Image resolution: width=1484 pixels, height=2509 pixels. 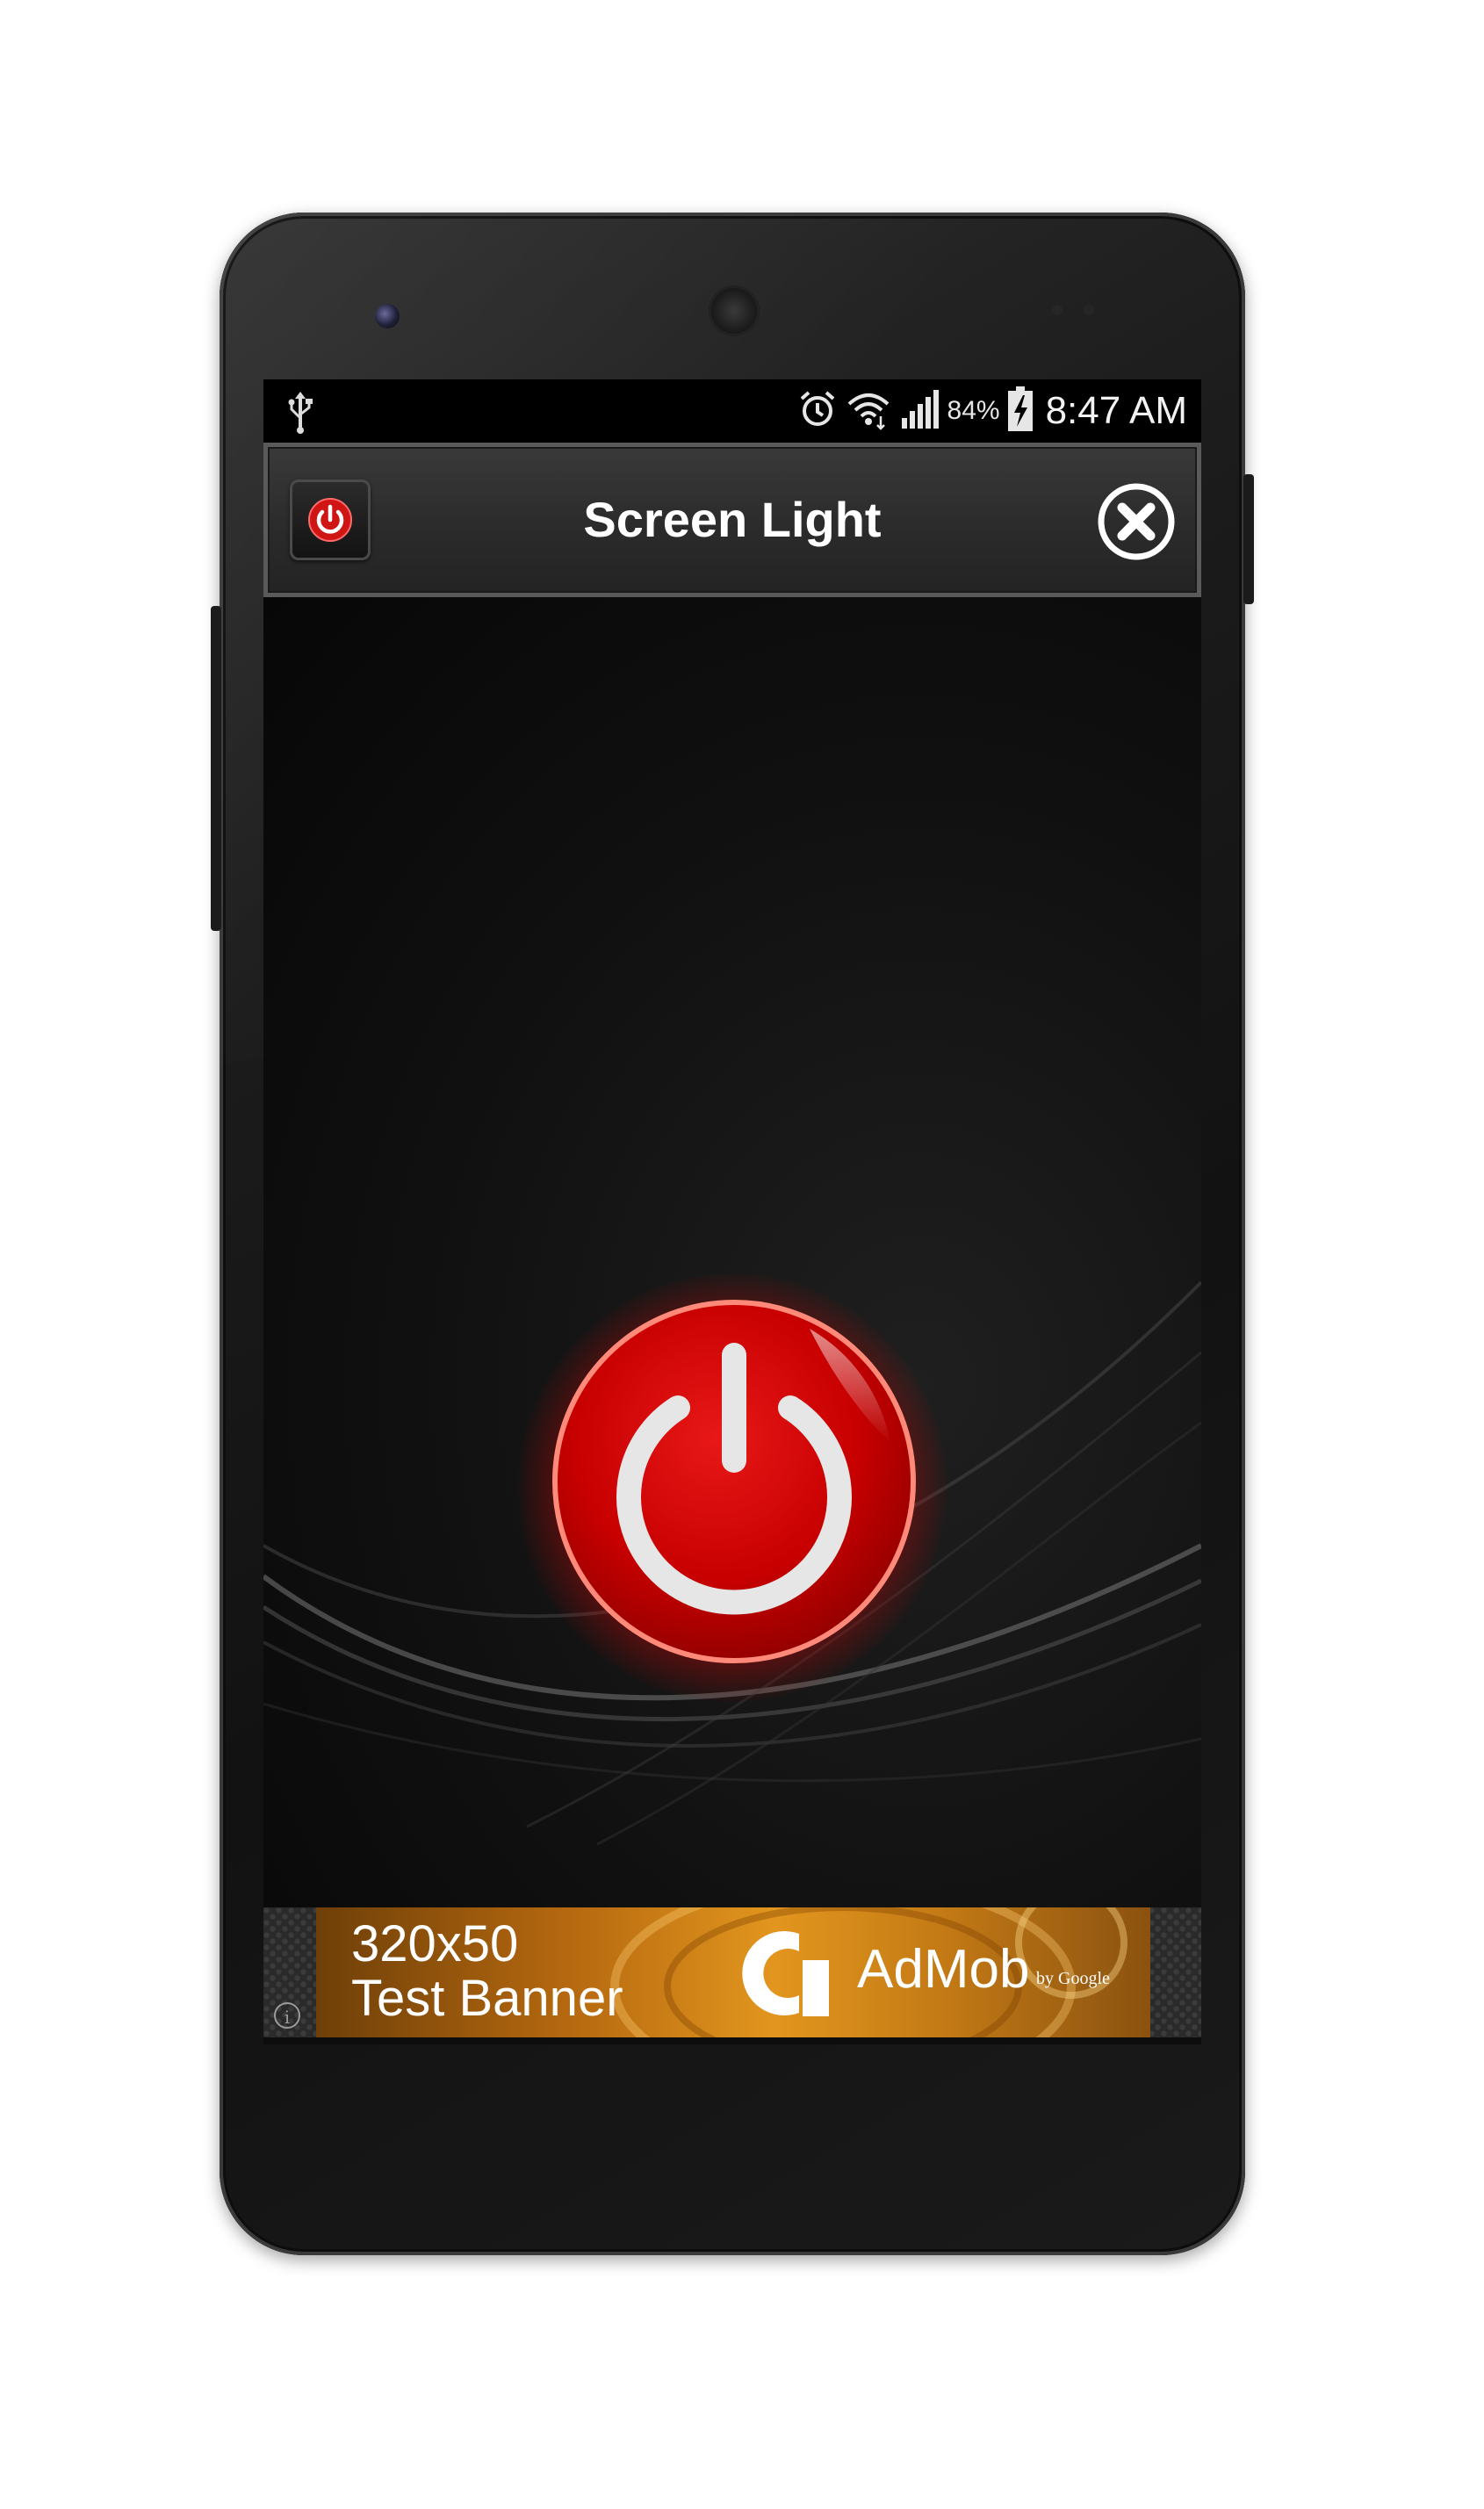 I want to click on close-icon, so click(x=1136, y=521).